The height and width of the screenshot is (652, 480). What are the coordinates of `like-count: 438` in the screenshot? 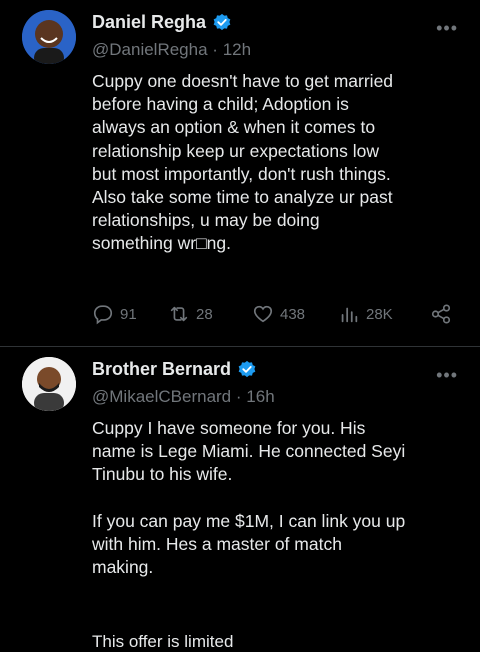 It's located at (293, 314).